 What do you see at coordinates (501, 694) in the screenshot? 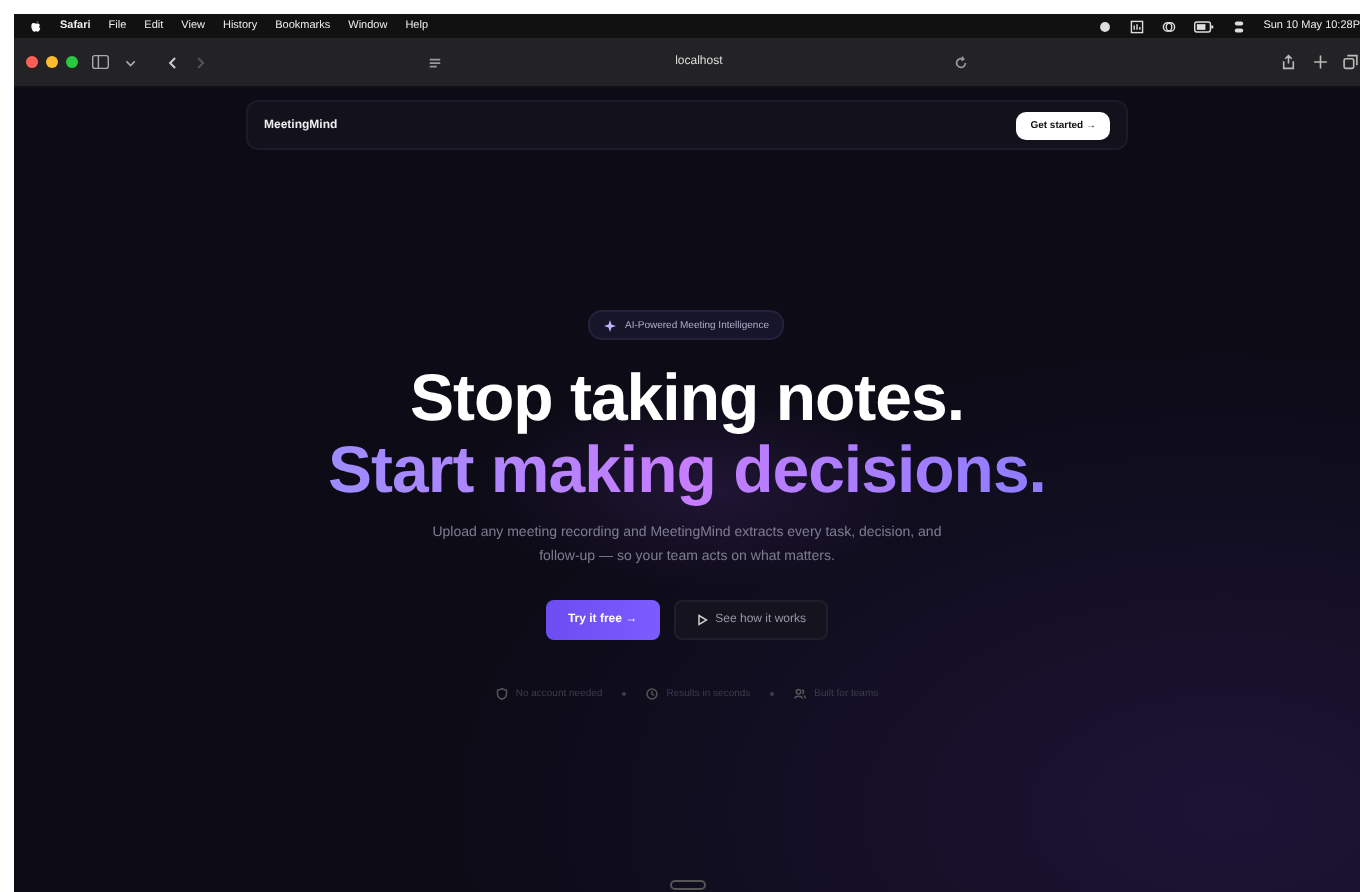
I see `shield-icon` at bounding box center [501, 694].